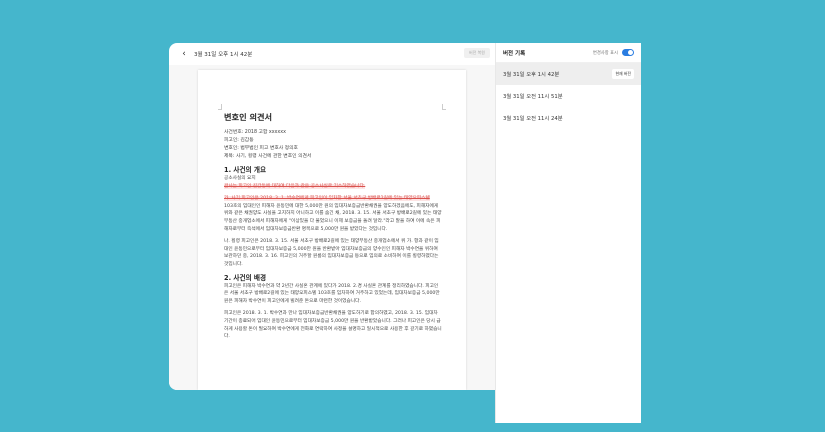 The image size is (825, 432). What do you see at coordinates (568, 96) in the screenshot?
I see `version-item: 3월 31일 오전 11시 51분` at bounding box center [568, 96].